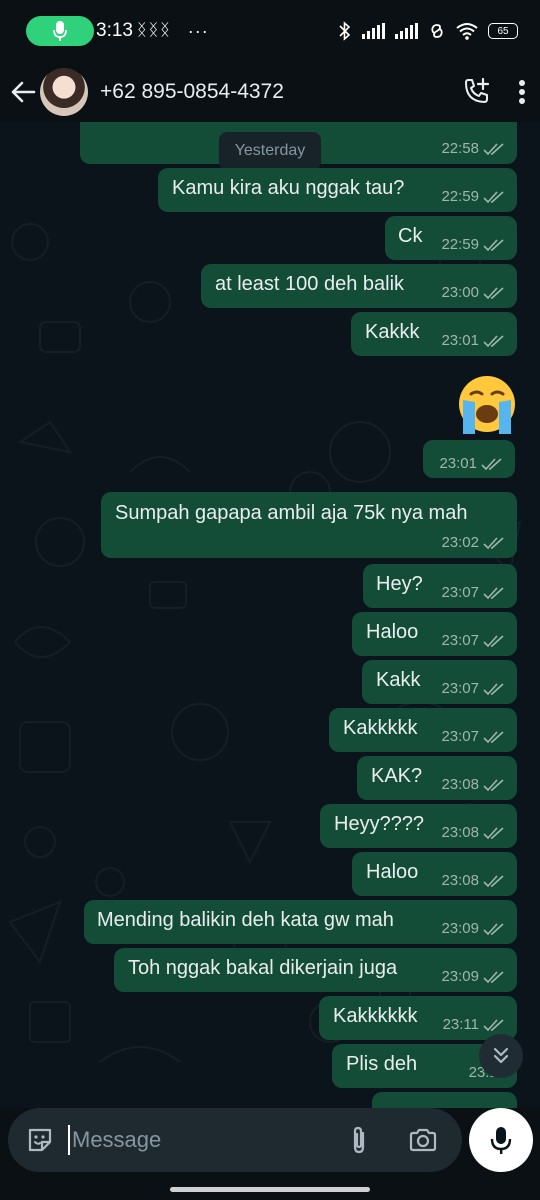 The width and height of the screenshot is (540, 1200). Describe the element at coordinates (440, 586) in the screenshot. I see `message-bubble: Hey? 23:07` at that location.